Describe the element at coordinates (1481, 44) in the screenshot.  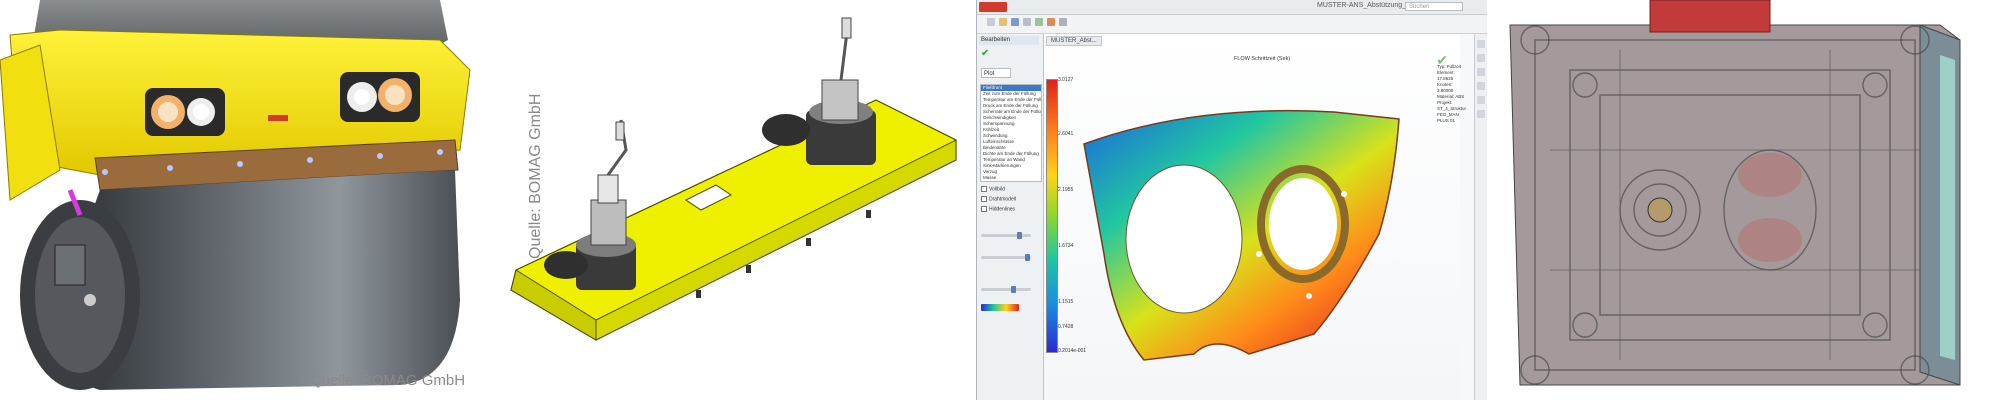
I see `resources-icon` at that location.